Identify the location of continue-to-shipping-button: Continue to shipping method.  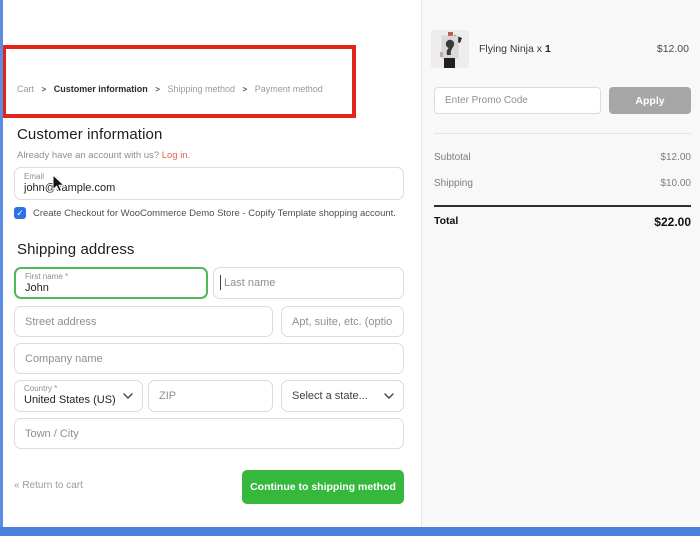
(323, 487).